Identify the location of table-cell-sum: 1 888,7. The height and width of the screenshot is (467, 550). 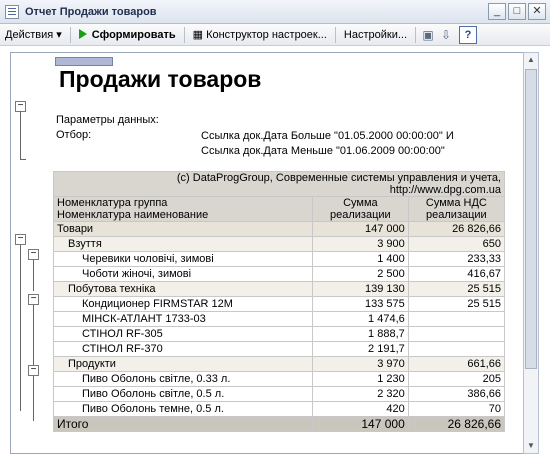
(360, 334).